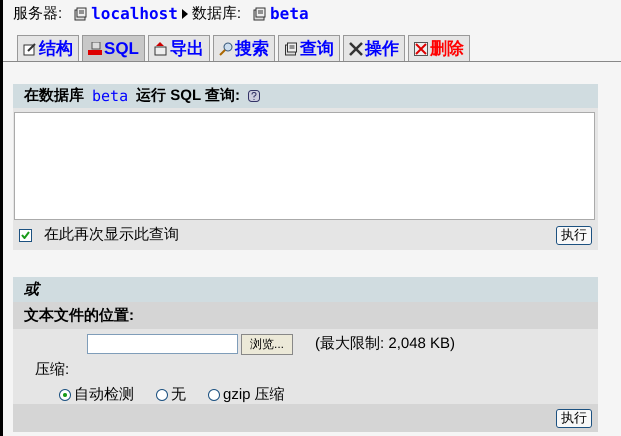 This screenshot has height=436, width=621. What do you see at coordinates (421, 49) in the screenshot?
I see `drop-icon` at bounding box center [421, 49].